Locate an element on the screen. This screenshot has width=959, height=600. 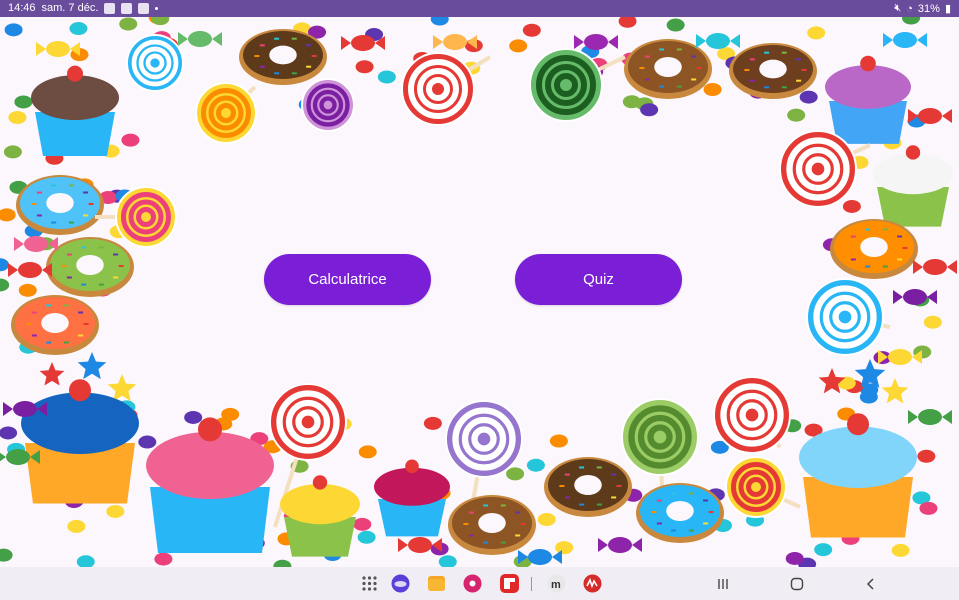
battery-icon: ▮ is located at coordinates (947, 9).